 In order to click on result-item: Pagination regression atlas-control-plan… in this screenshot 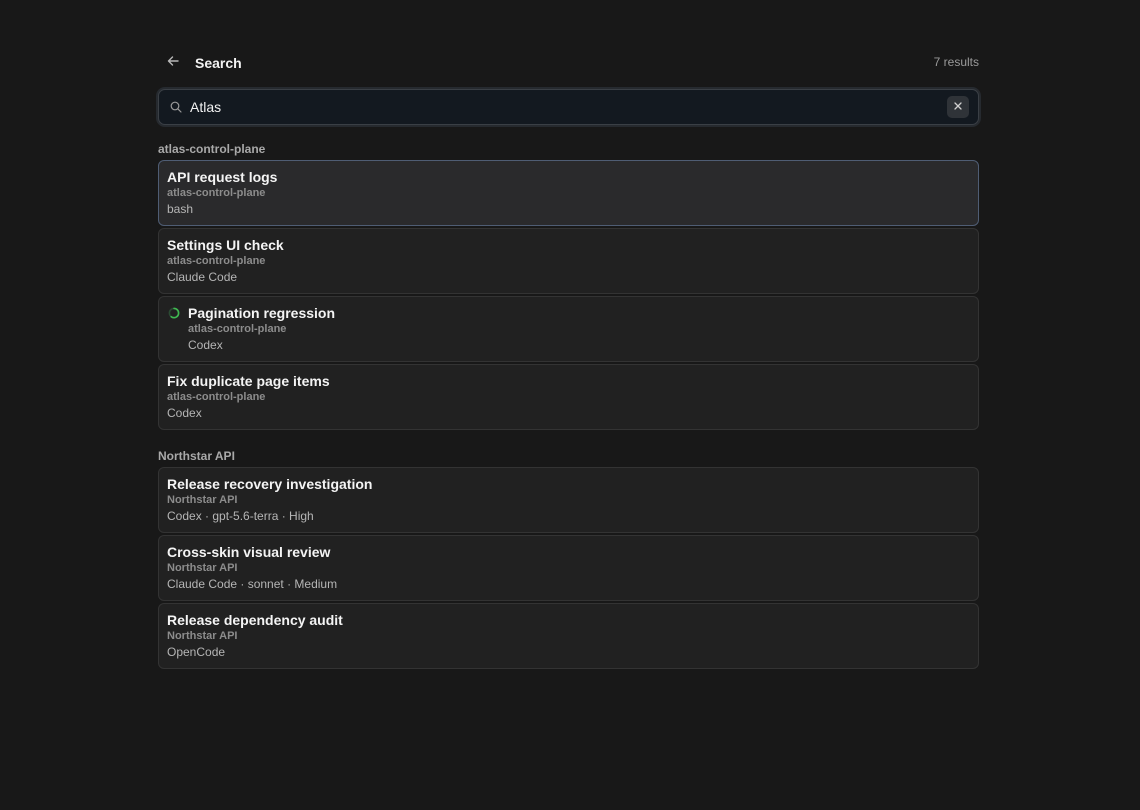, I will do `click(568, 329)`.